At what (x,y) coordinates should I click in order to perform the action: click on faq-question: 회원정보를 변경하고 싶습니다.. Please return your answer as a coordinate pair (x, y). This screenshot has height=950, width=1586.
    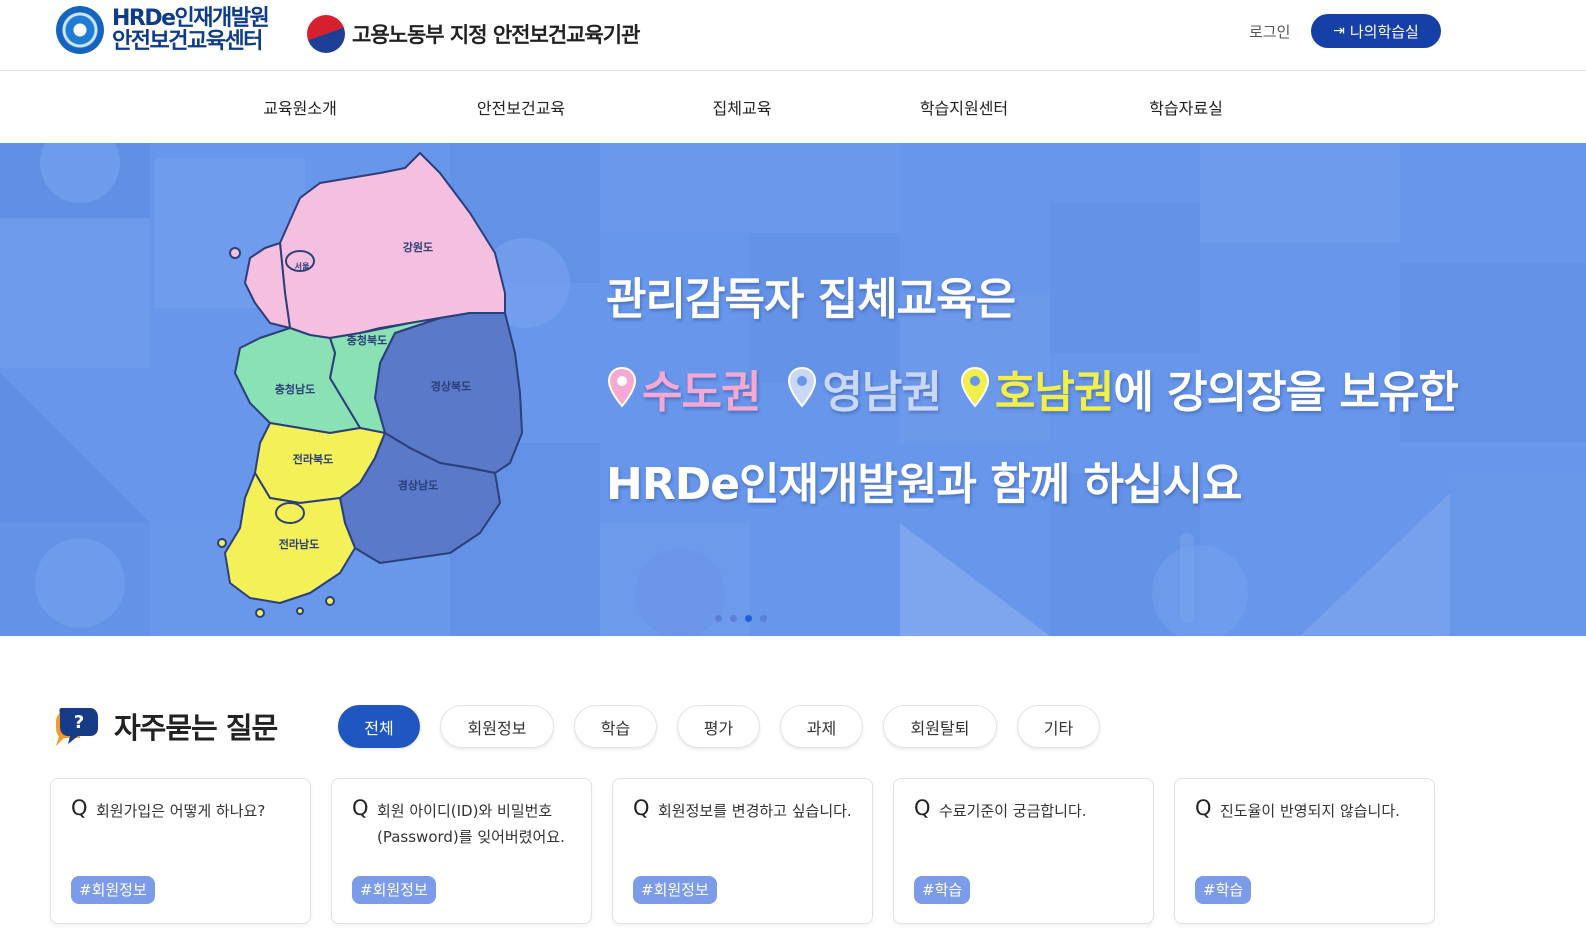
    Looking at the image, I should click on (755, 811).